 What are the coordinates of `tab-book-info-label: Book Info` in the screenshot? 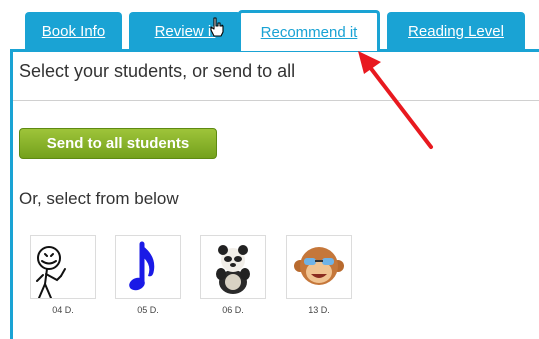 It's located at (73, 31).